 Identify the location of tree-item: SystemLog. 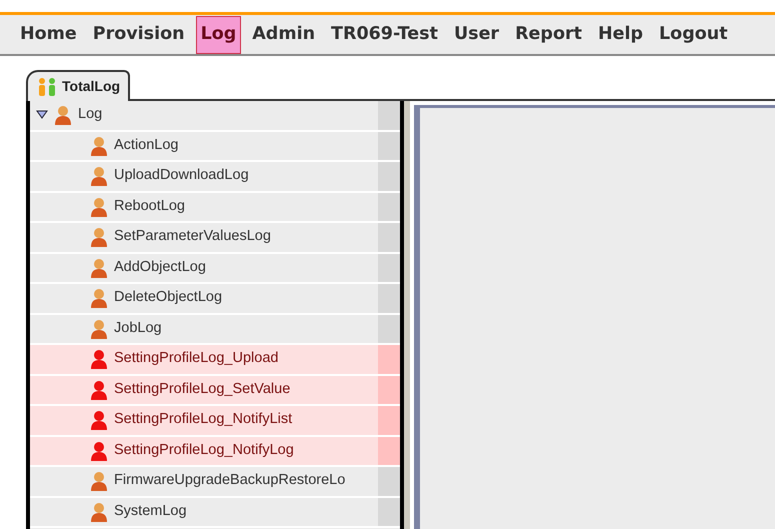
(204, 512).